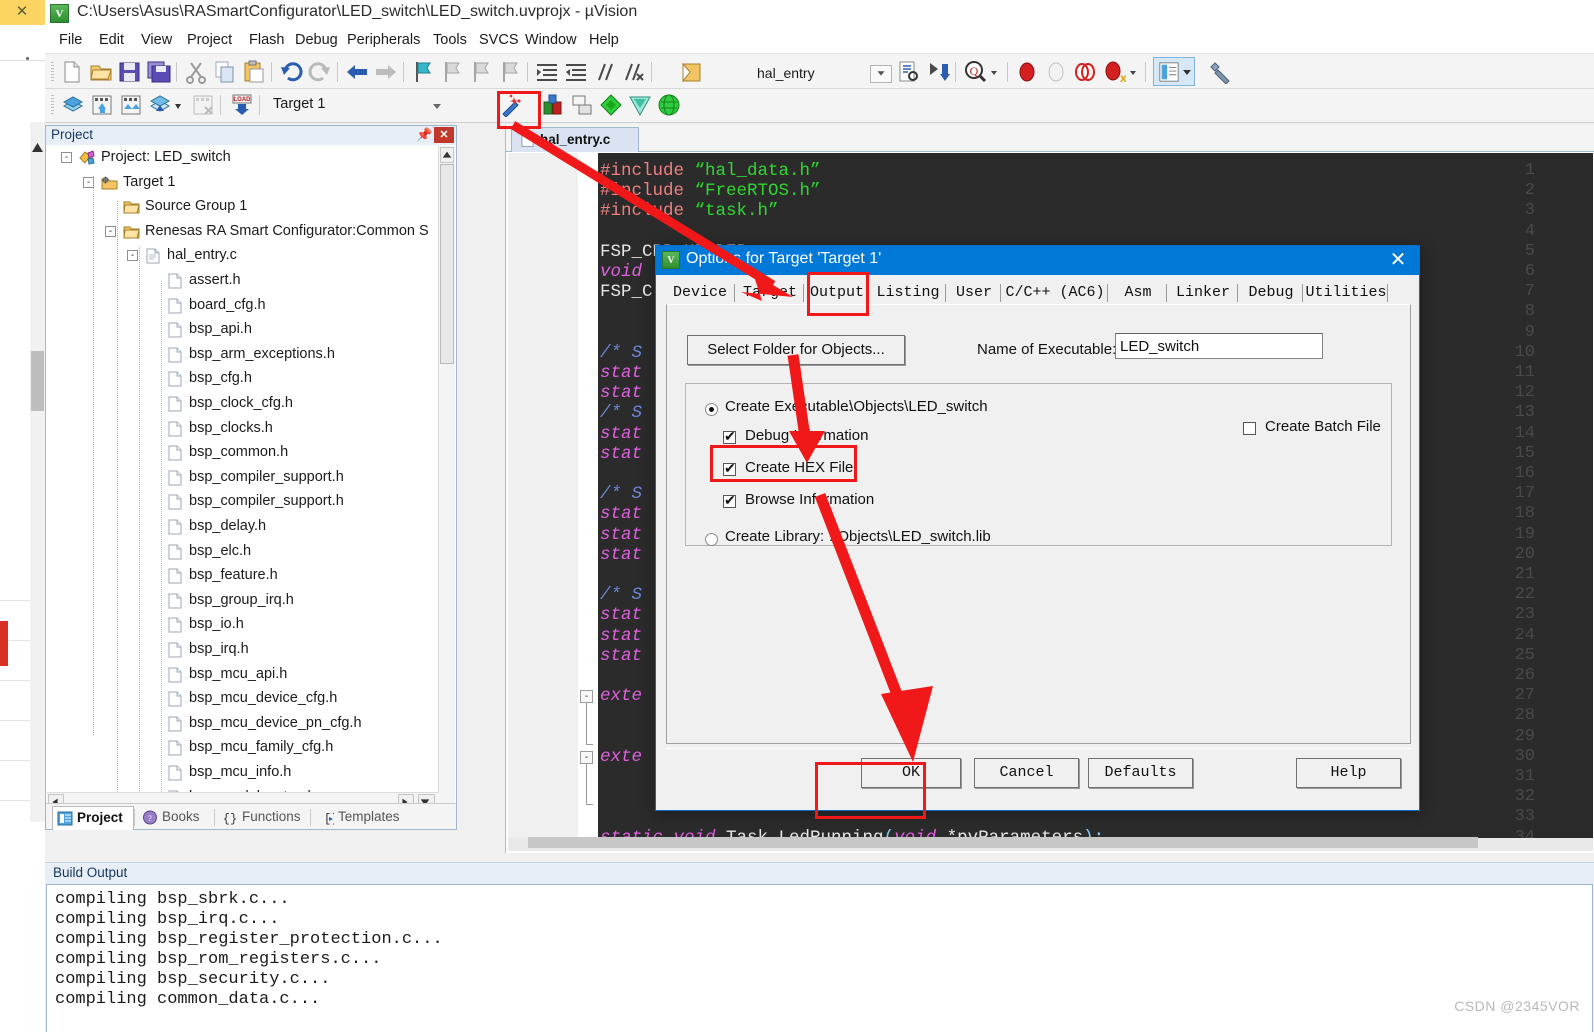  I want to click on panel-tab-books: ? Books, so click(176, 818).